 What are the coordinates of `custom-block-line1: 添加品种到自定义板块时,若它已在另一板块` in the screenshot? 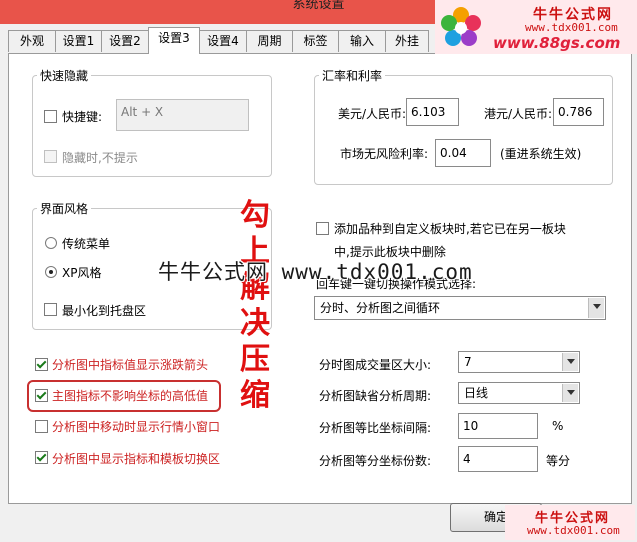 It's located at (450, 229).